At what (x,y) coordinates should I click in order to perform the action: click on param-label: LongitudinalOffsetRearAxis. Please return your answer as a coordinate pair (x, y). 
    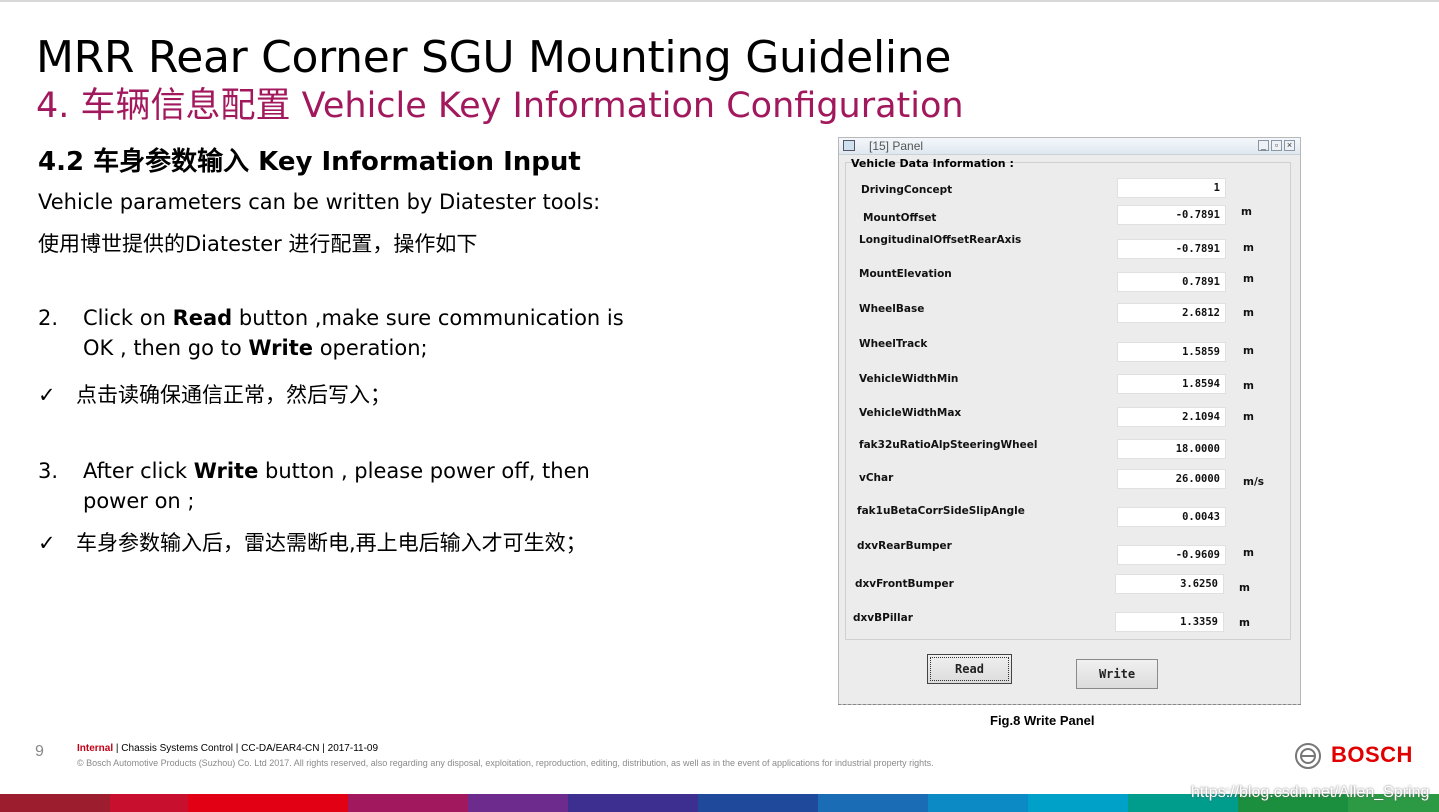
    Looking at the image, I should click on (940, 240).